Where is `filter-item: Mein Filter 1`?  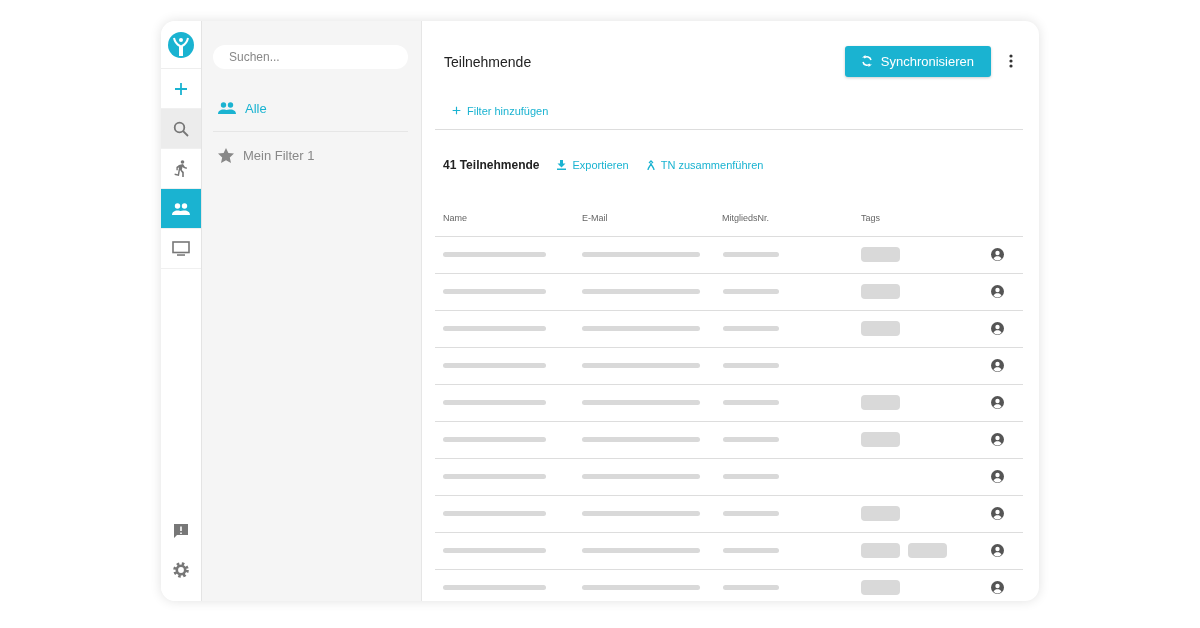
filter-item: Mein Filter 1 is located at coordinates (310, 155).